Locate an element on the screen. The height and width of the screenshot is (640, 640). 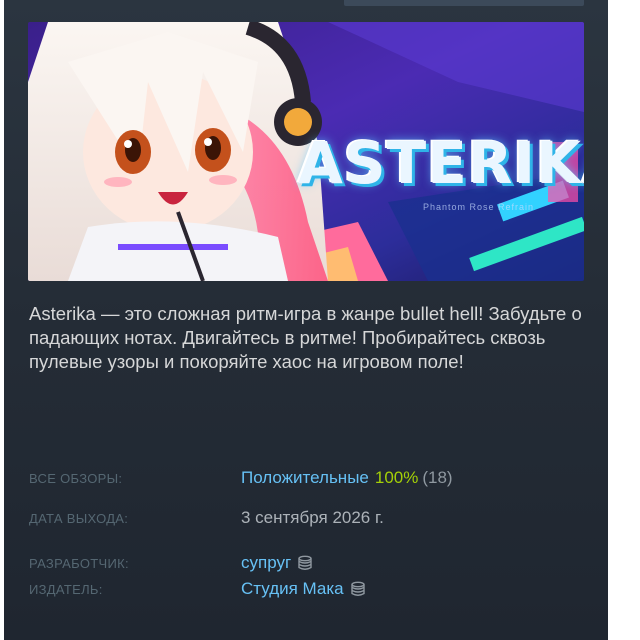
game-logo-subtitle: Phantom Rose Refrain is located at coordinates (479, 207).